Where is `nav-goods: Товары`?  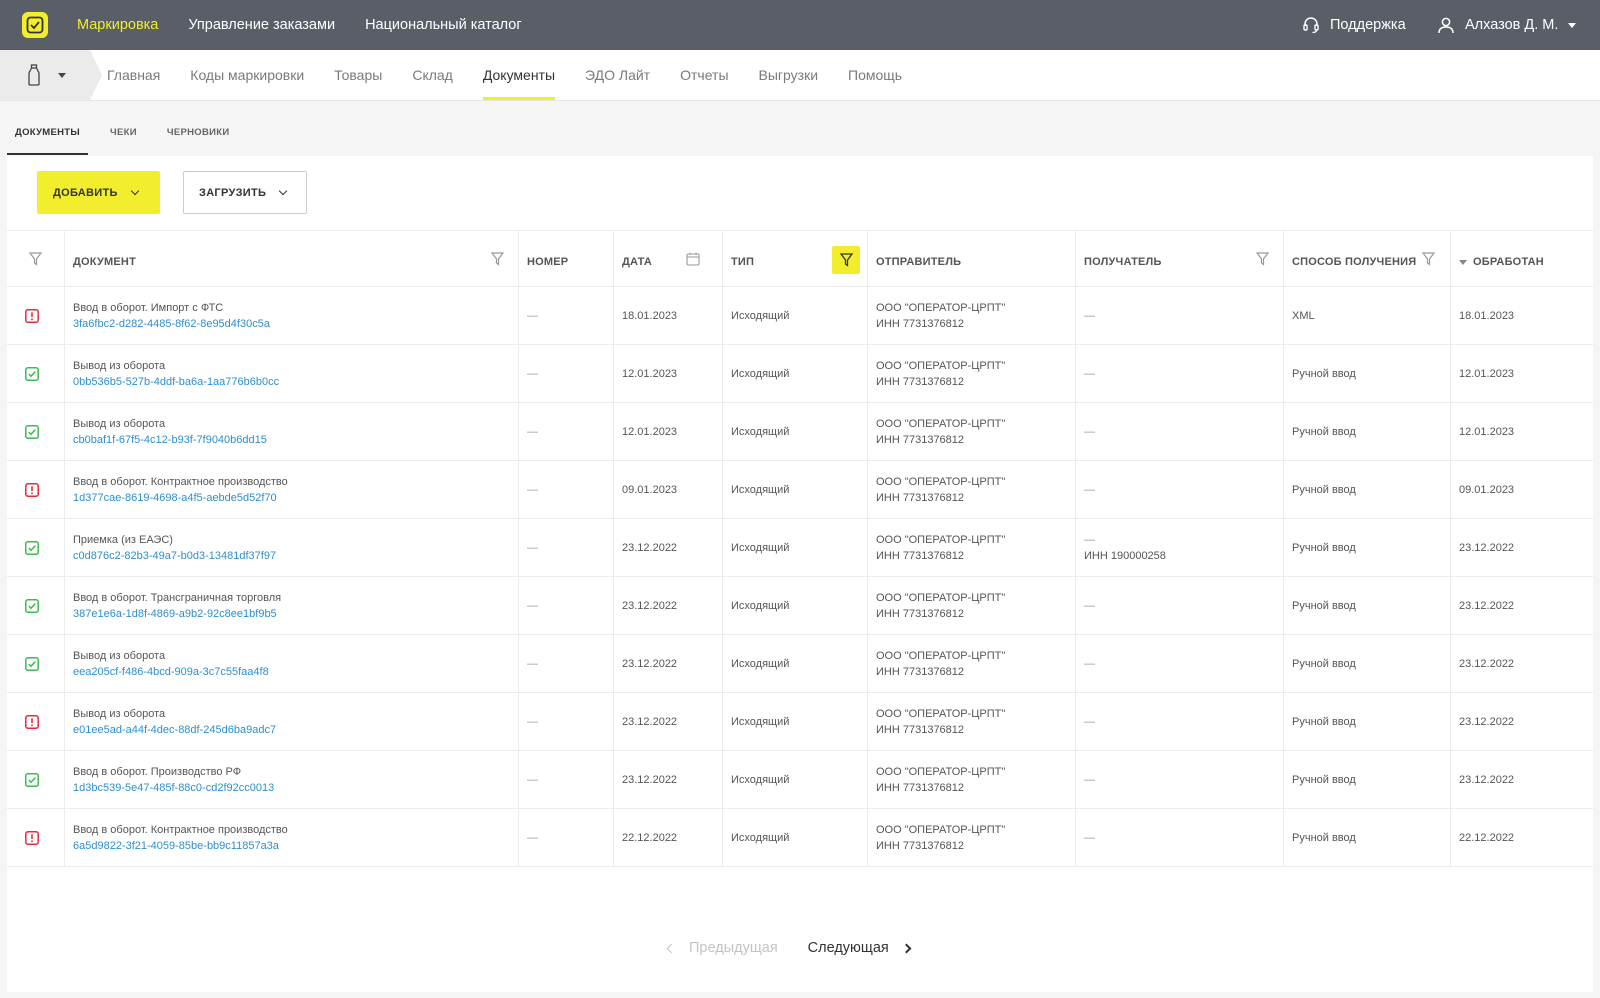
nav-goods: Товары is located at coordinates (358, 75).